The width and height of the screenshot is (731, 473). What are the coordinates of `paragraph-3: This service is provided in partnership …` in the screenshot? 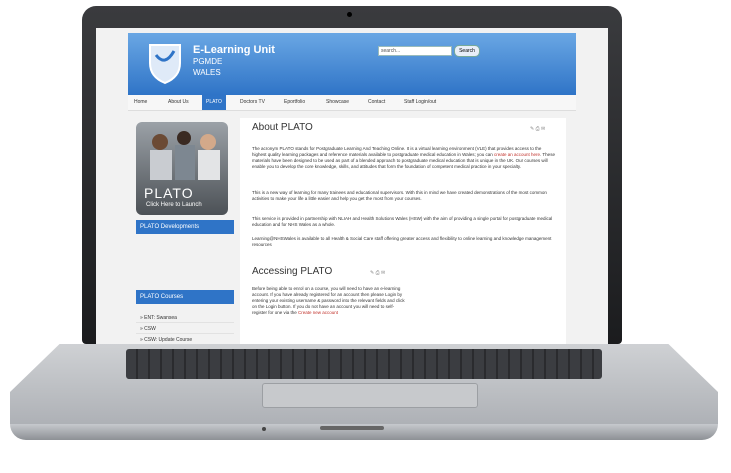 It's located at (402, 221).